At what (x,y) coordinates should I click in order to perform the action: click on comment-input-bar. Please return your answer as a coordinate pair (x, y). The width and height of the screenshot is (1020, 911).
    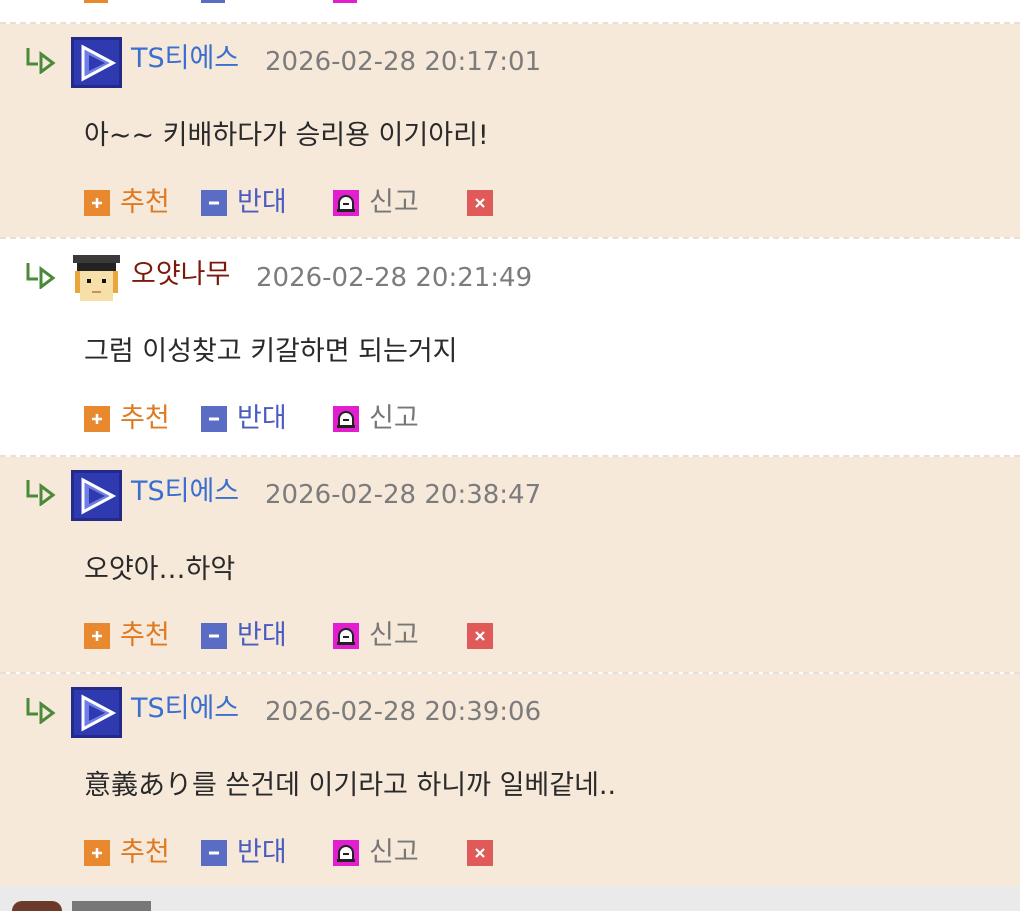
    Looking at the image, I should click on (510, 898).